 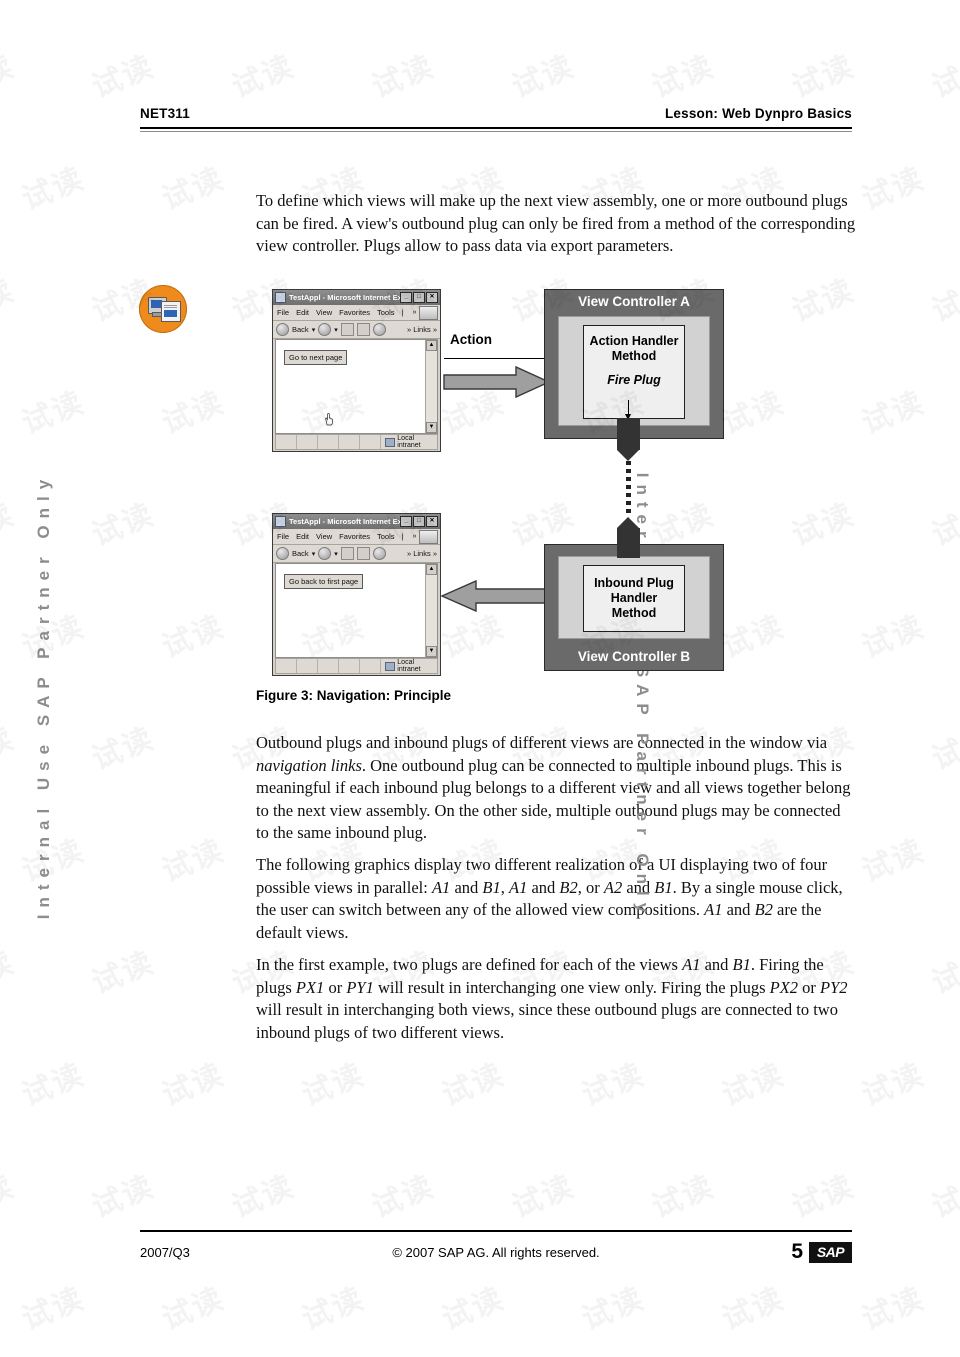 What do you see at coordinates (316, 357) in the screenshot?
I see `go-to-next-page-button: Go to next page` at bounding box center [316, 357].